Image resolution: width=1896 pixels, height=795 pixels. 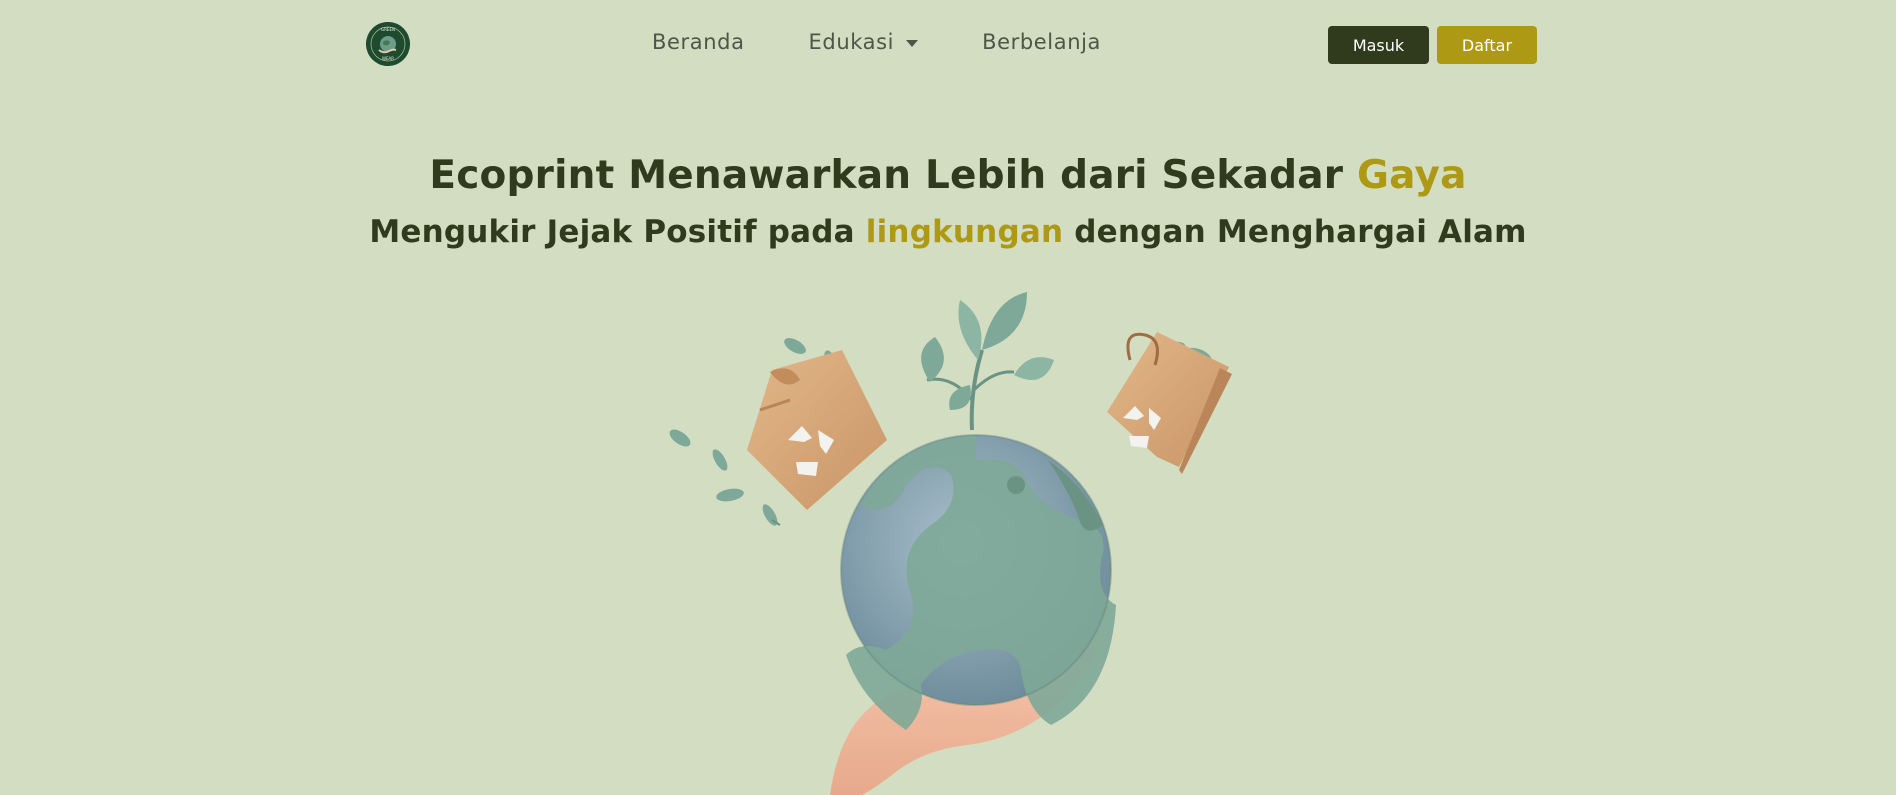 I want to click on caret-down-icon, so click(x=912, y=43).